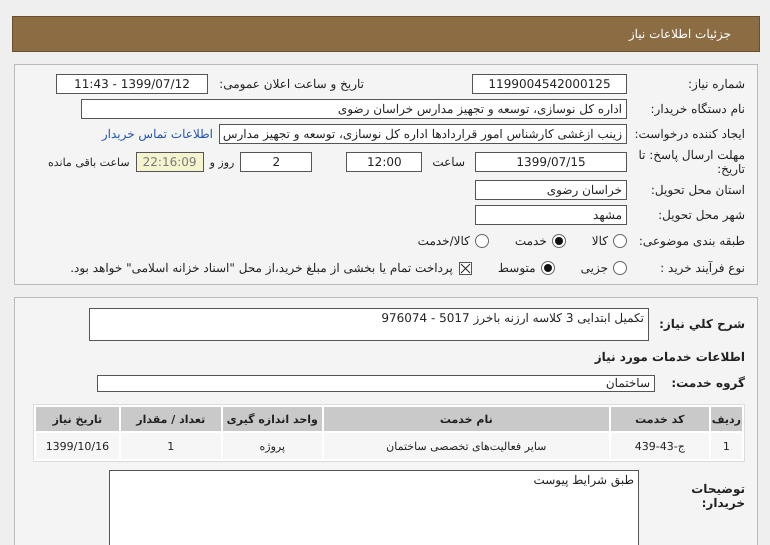 This screenshot has height=545, width=770. What do you see at coordinates (132, 84) in the screenshot?
I see `text-field: 1399/07/12 - 11:43` at bounding box center [132, 84].